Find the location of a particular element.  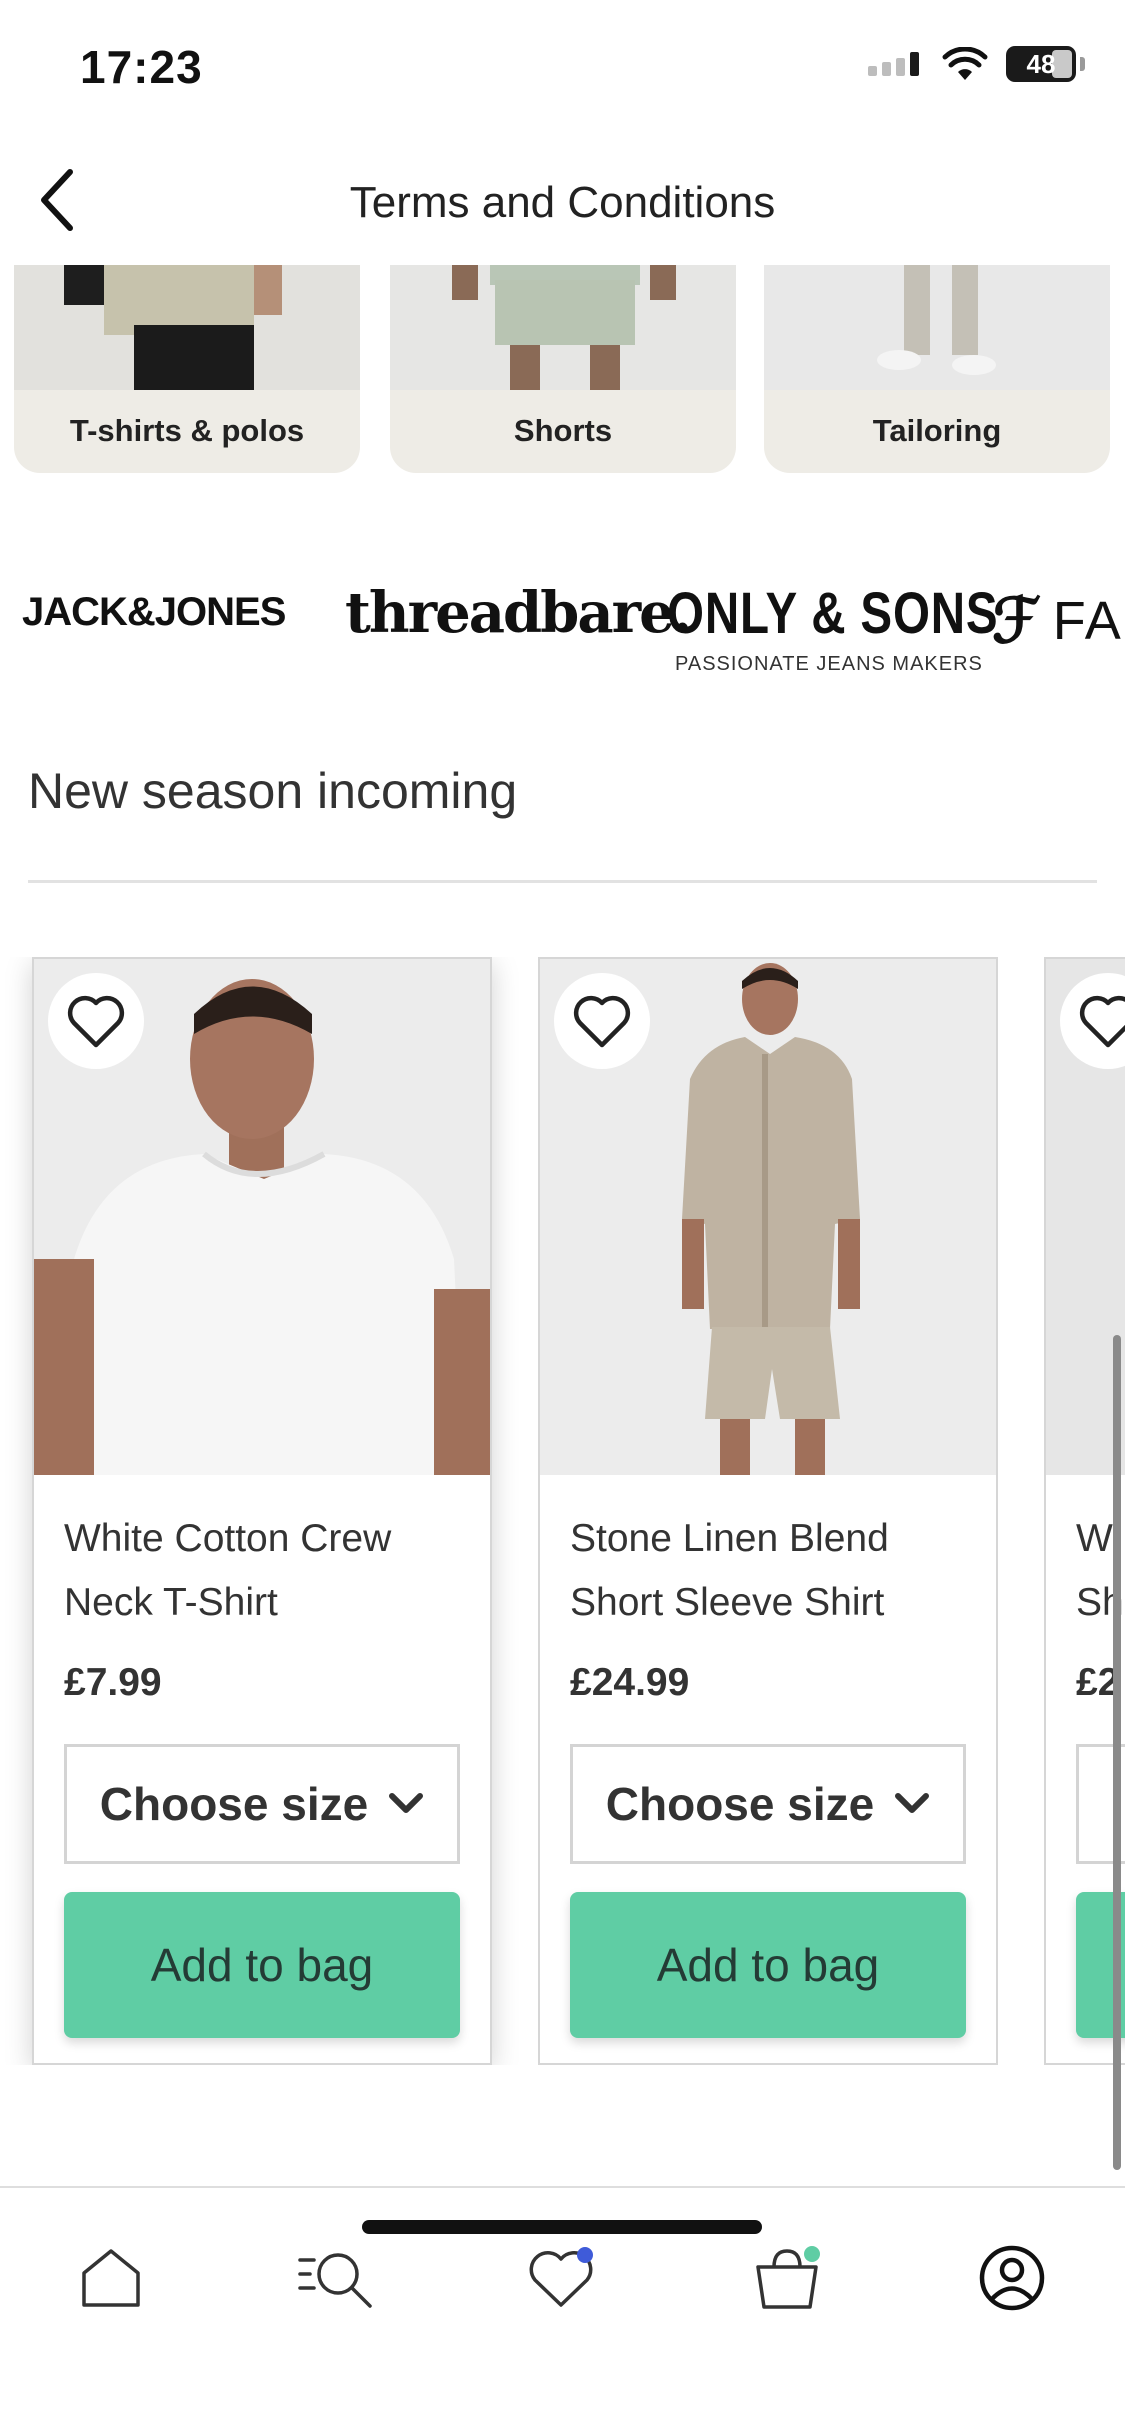

category-carousel: T-shirts & polos Shorts Tailoring is located at coordinates (562, 369).